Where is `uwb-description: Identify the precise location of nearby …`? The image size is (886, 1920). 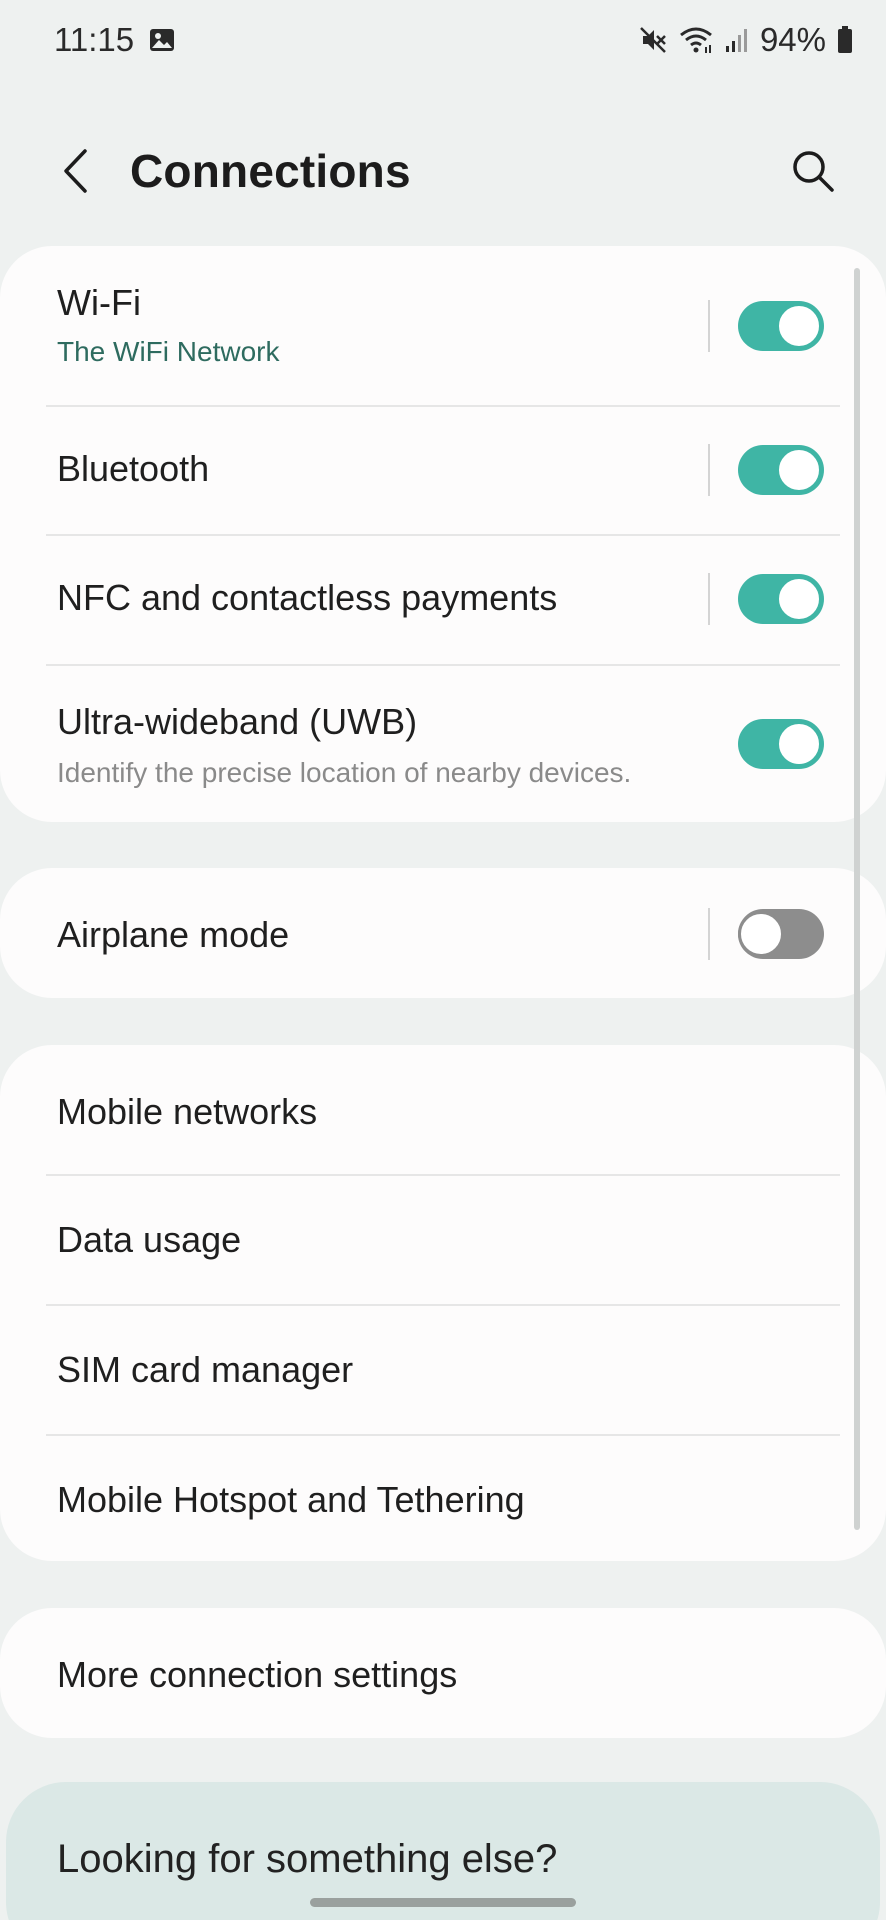 uwb-description: Identify the precise location of nearby … is located at coordinates (344, 772).